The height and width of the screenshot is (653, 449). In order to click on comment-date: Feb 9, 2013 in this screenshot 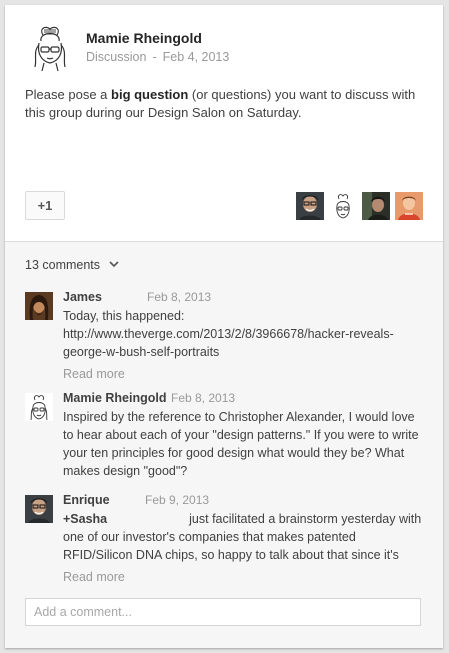, I will do `click(177, 500)`.